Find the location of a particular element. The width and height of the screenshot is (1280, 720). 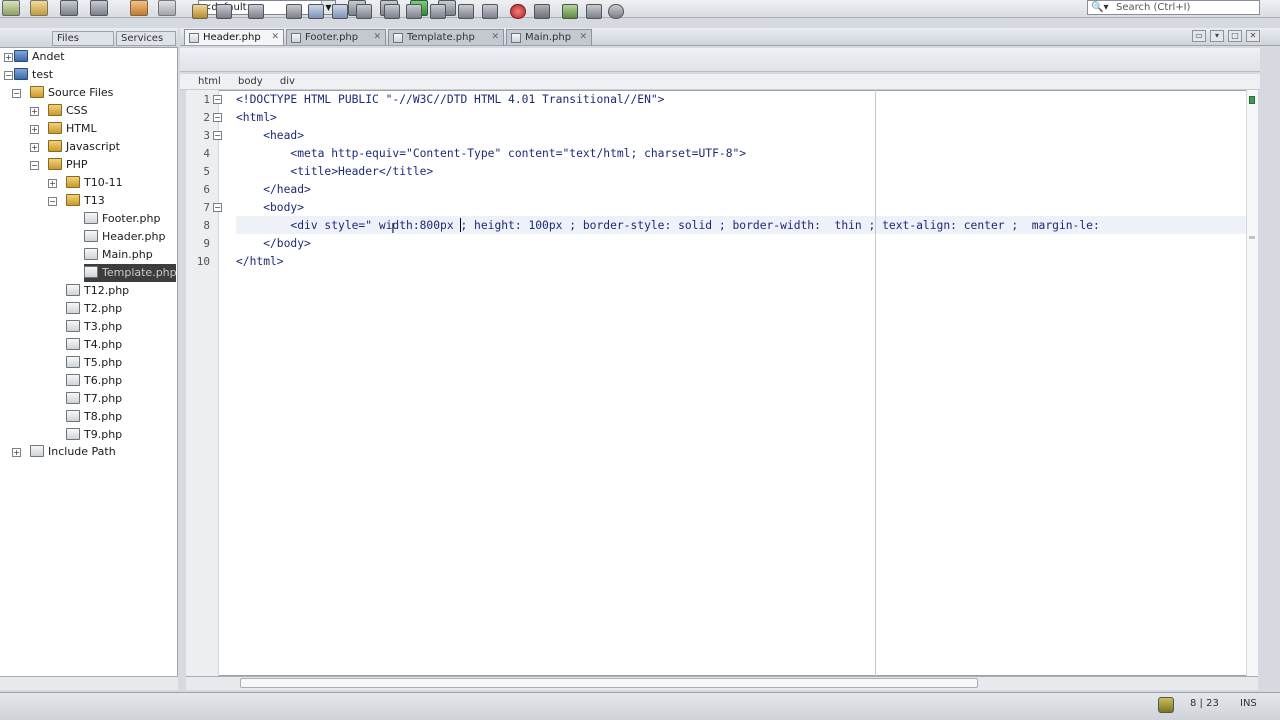

check-file-icon is located at coordinates (616, 11).